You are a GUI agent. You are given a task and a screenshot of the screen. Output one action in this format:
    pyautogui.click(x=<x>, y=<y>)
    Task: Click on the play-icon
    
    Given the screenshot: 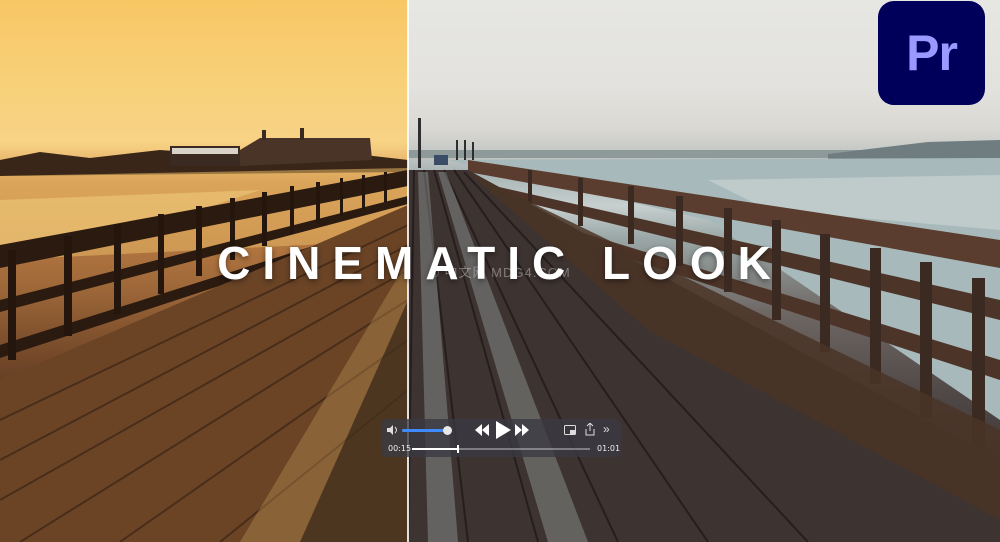 What is the action you would take?
    pyautogui.click(x=503, y=430)
    